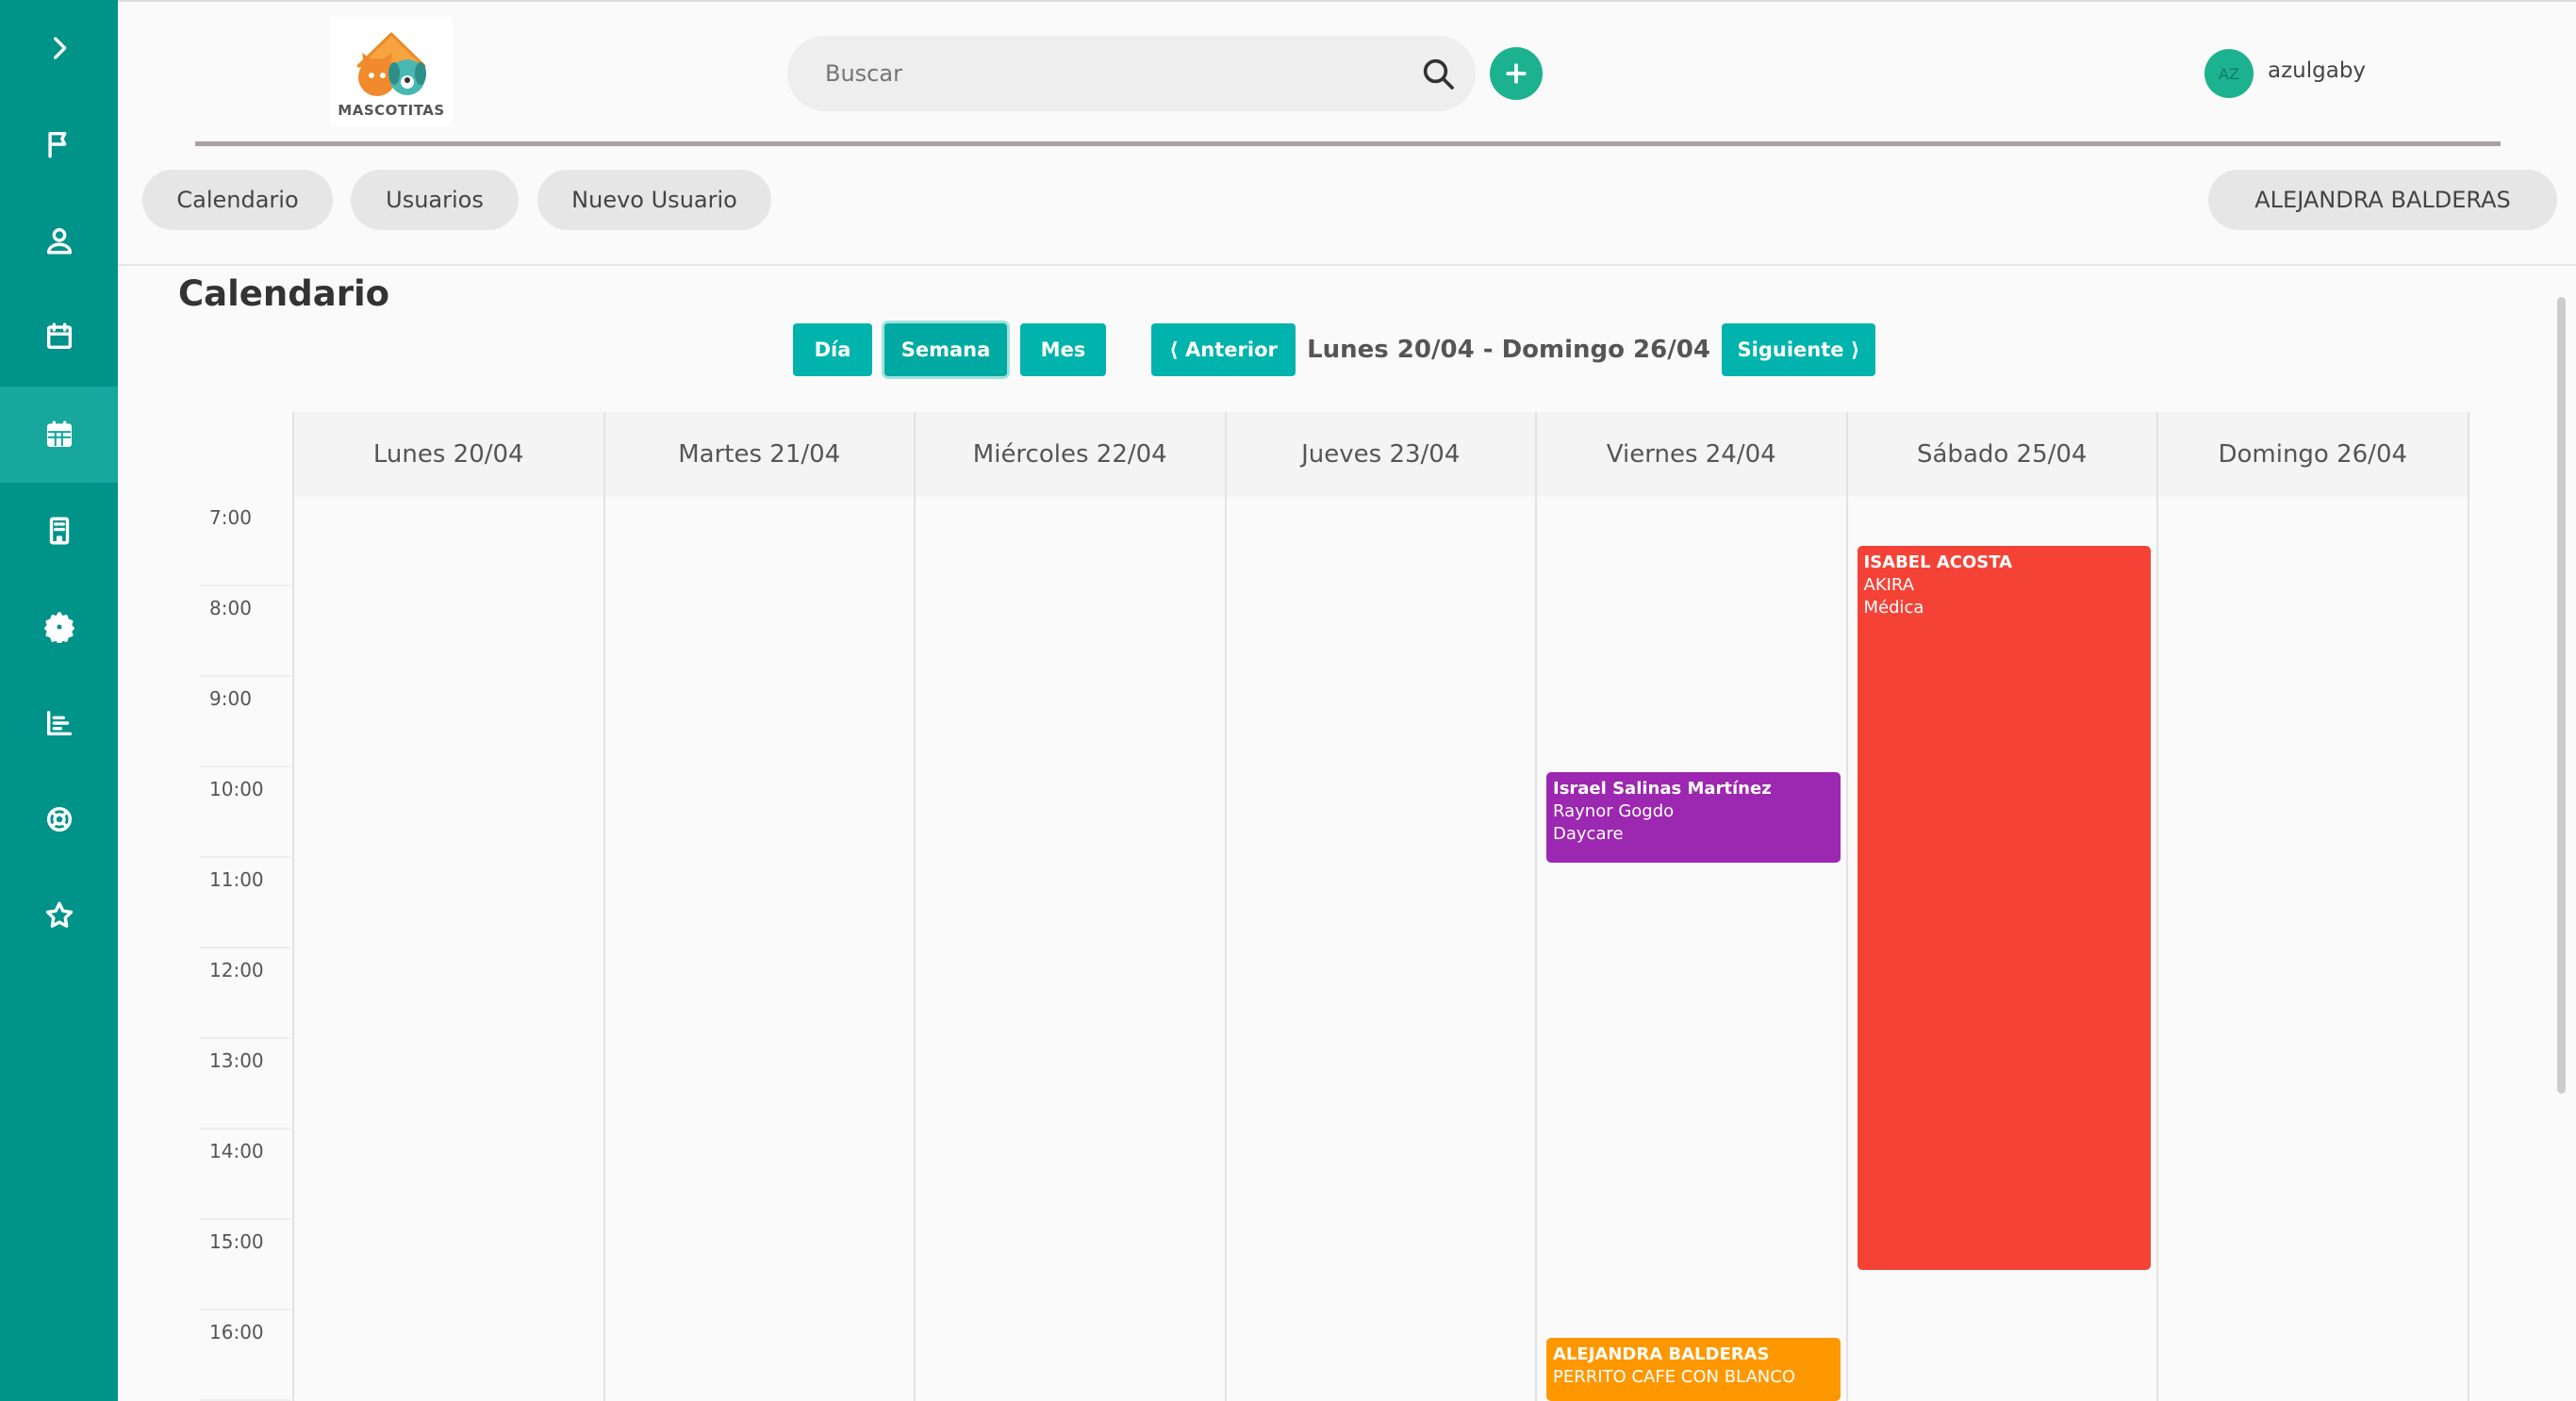 The height and width of the screenshot is (1401, 2576). I want to click on day-header: Miércoles 22/04, so click(1070, 454).